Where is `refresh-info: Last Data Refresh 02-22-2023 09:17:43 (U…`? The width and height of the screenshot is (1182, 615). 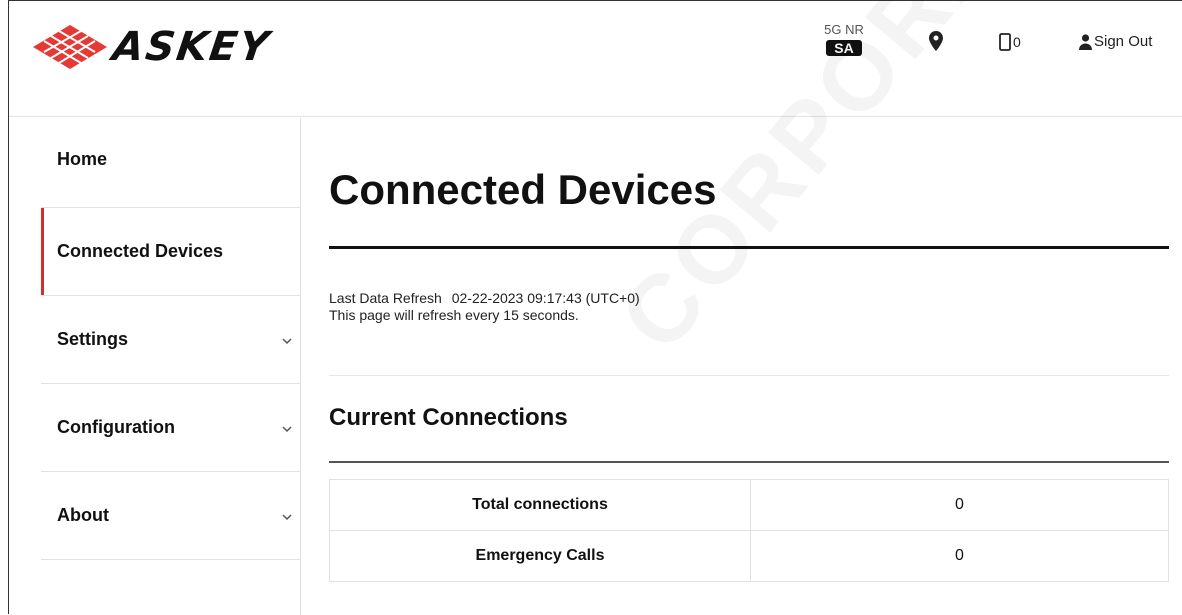
refresh-info: Last Data Refresh 02-22-2023 09:17:43 (U… is located at coordinates (484, 307).